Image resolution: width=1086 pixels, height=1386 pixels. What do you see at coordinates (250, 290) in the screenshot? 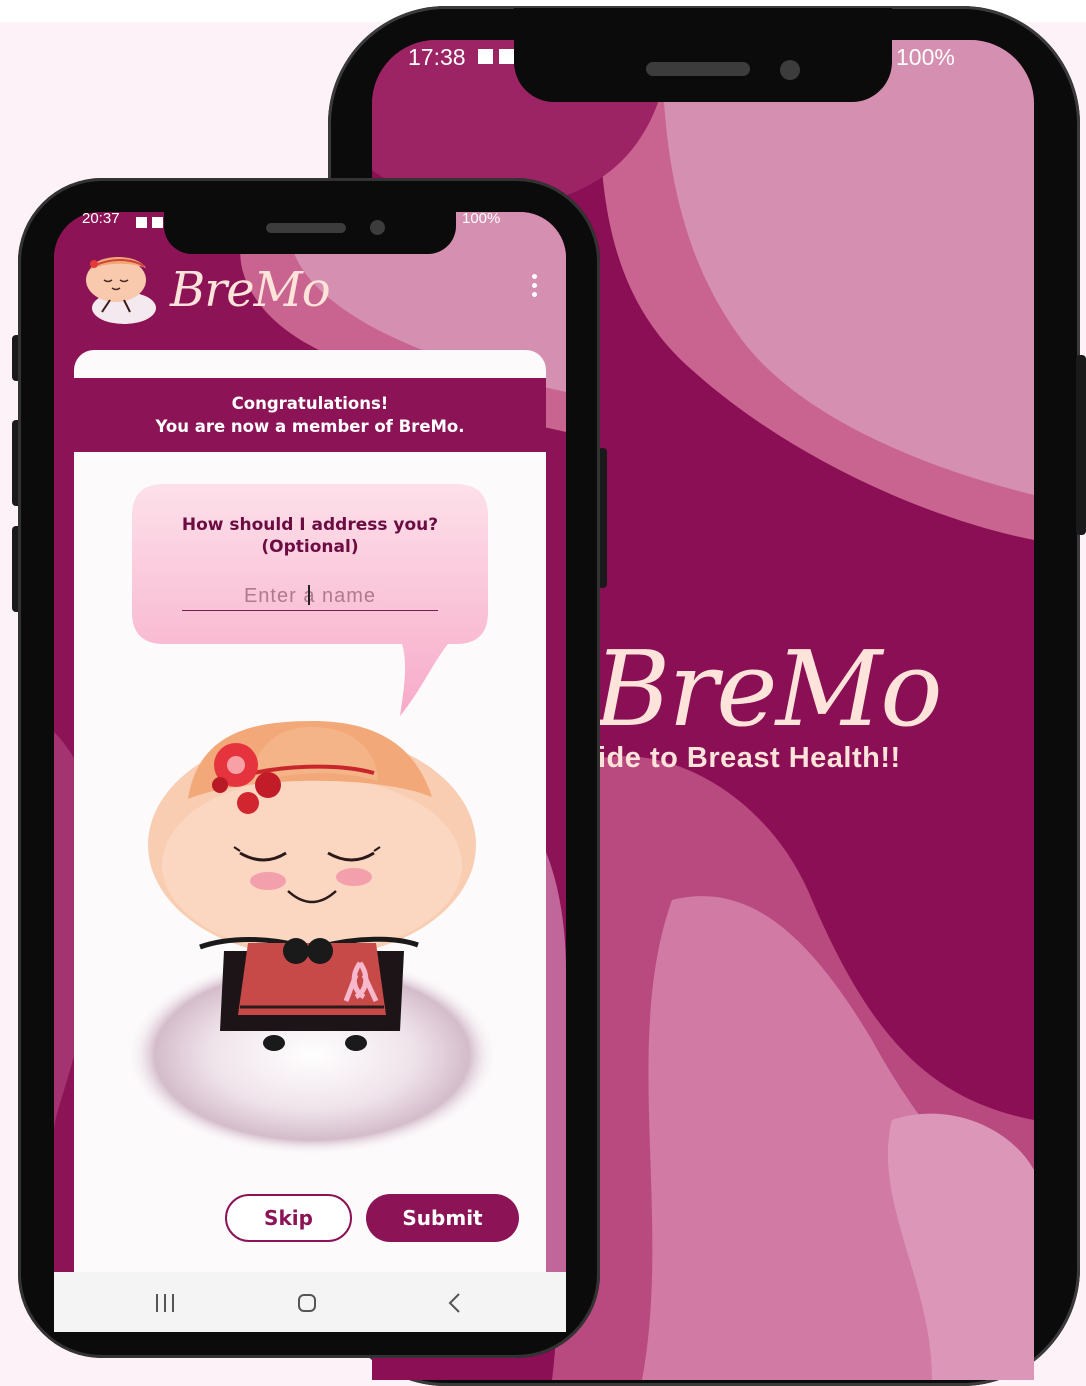
I see `app-title: BreMo` at bounding box center [250, 290].